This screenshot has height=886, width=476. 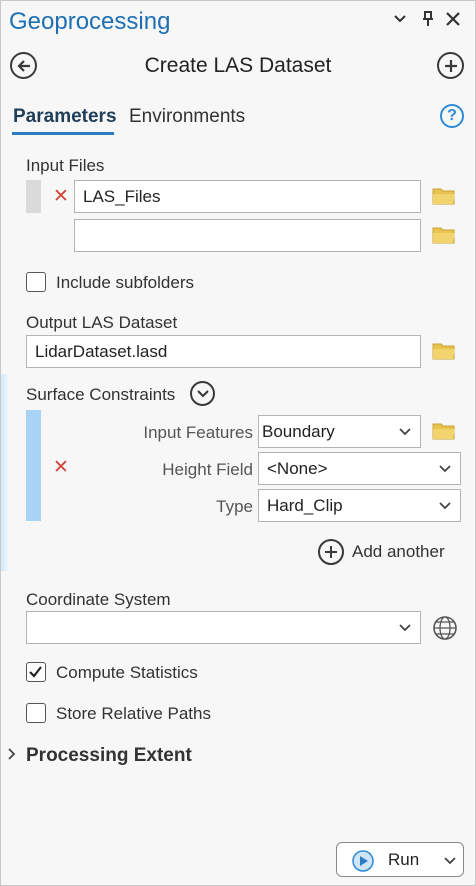 I want to click on active-tab-indicator, so click(x=63, y=133).